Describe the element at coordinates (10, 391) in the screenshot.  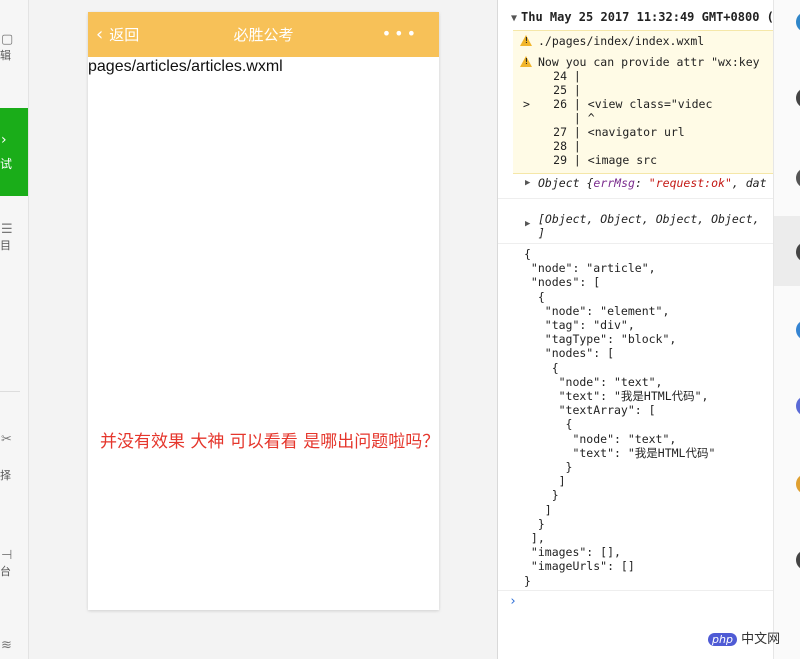
I see `toolbar-divider` at that location.